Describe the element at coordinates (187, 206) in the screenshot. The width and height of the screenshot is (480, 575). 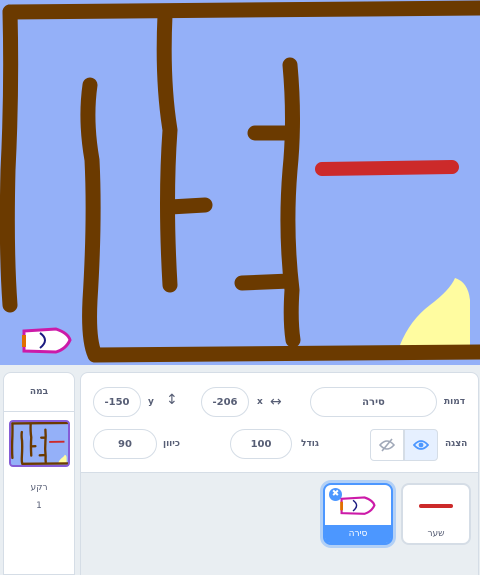
I see `wall-col2-arm` at that location.